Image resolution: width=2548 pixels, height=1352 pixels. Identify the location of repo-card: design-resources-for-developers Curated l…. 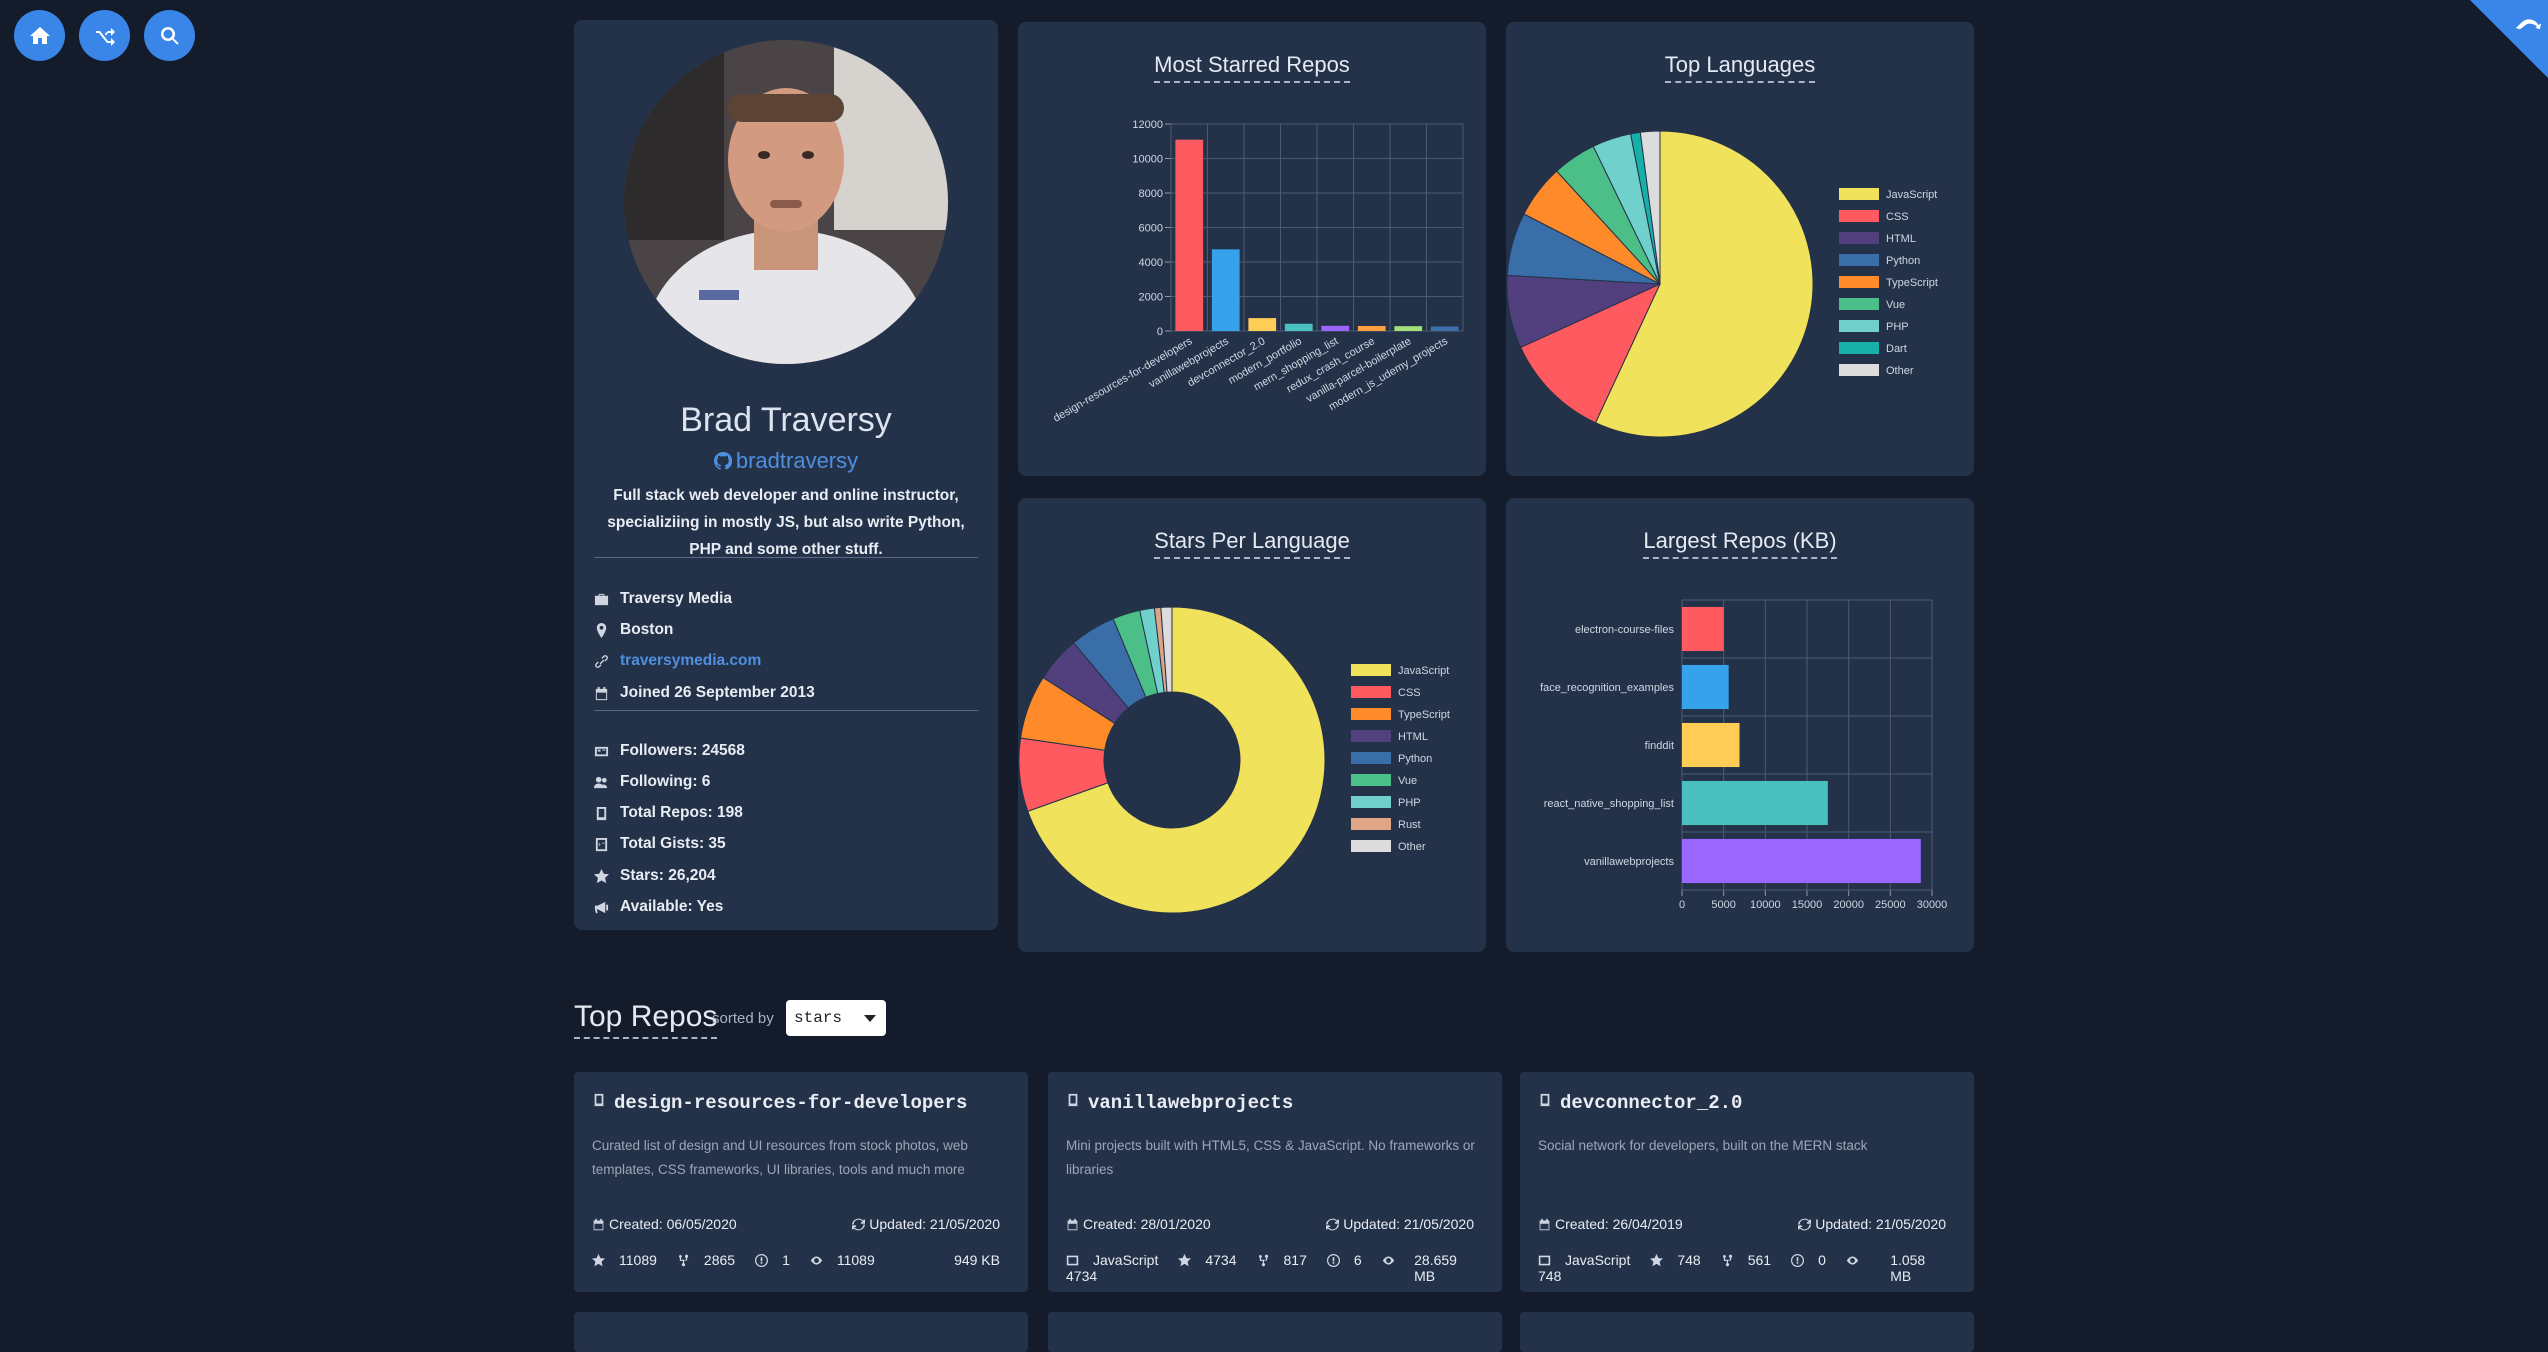
(801, 1182).